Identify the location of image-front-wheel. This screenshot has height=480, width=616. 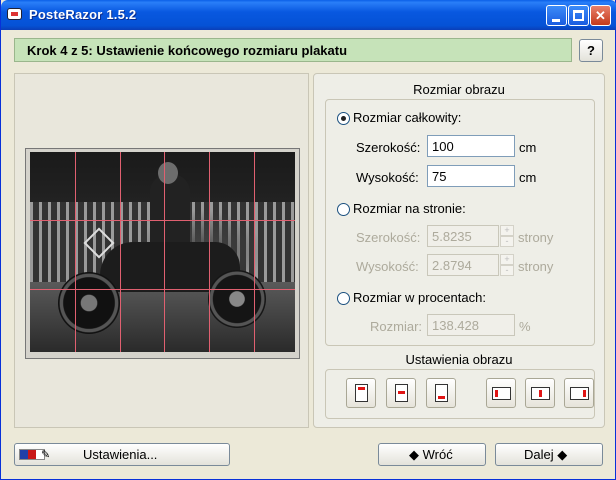
(237, 299).